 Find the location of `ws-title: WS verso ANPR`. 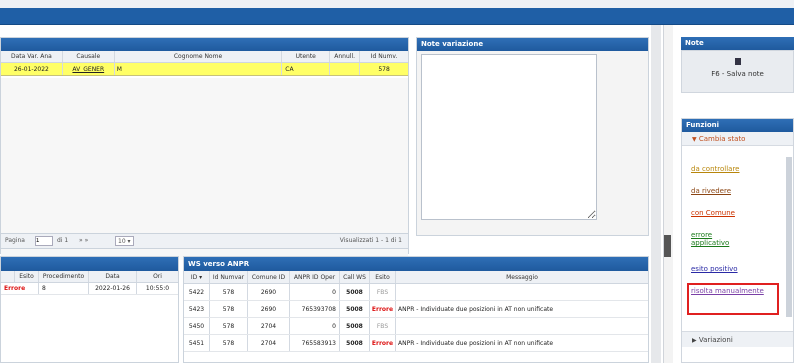

ws-title: WS verso ANPR is located at coordinates (416, 264).